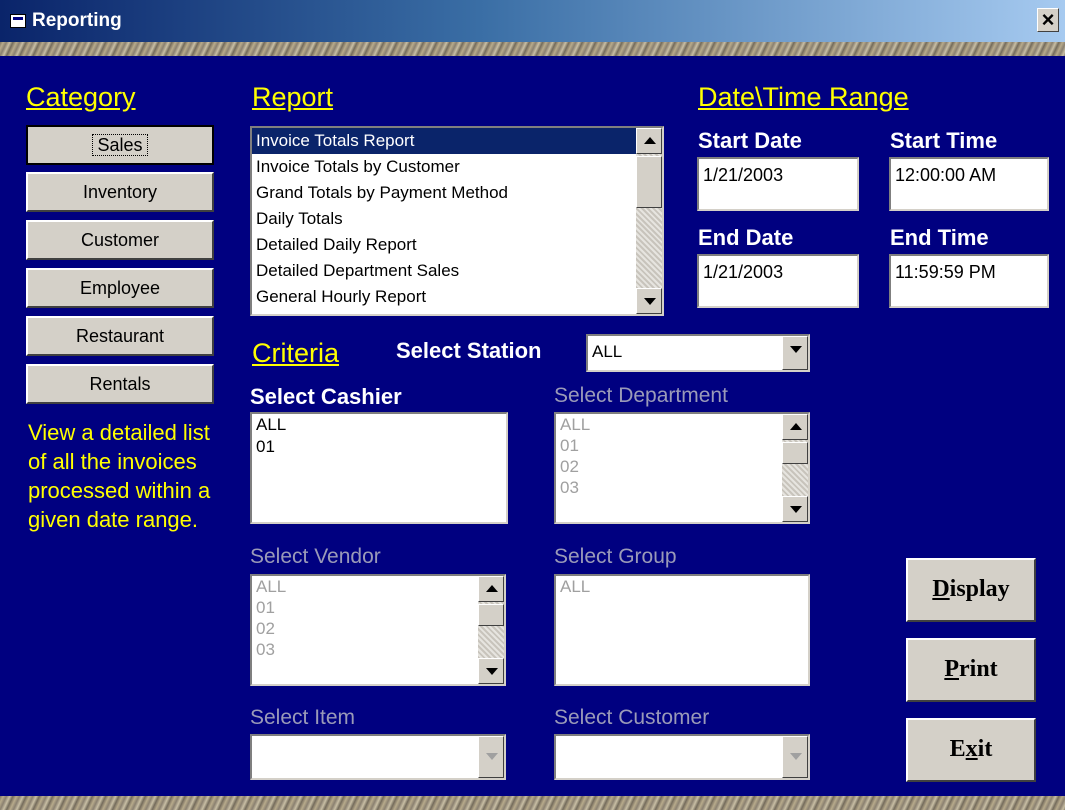 The image size is (1065, 810). Describe the element at coordinates (569, 487) in the screenshot. I see `department-list-item: 03` at that location.